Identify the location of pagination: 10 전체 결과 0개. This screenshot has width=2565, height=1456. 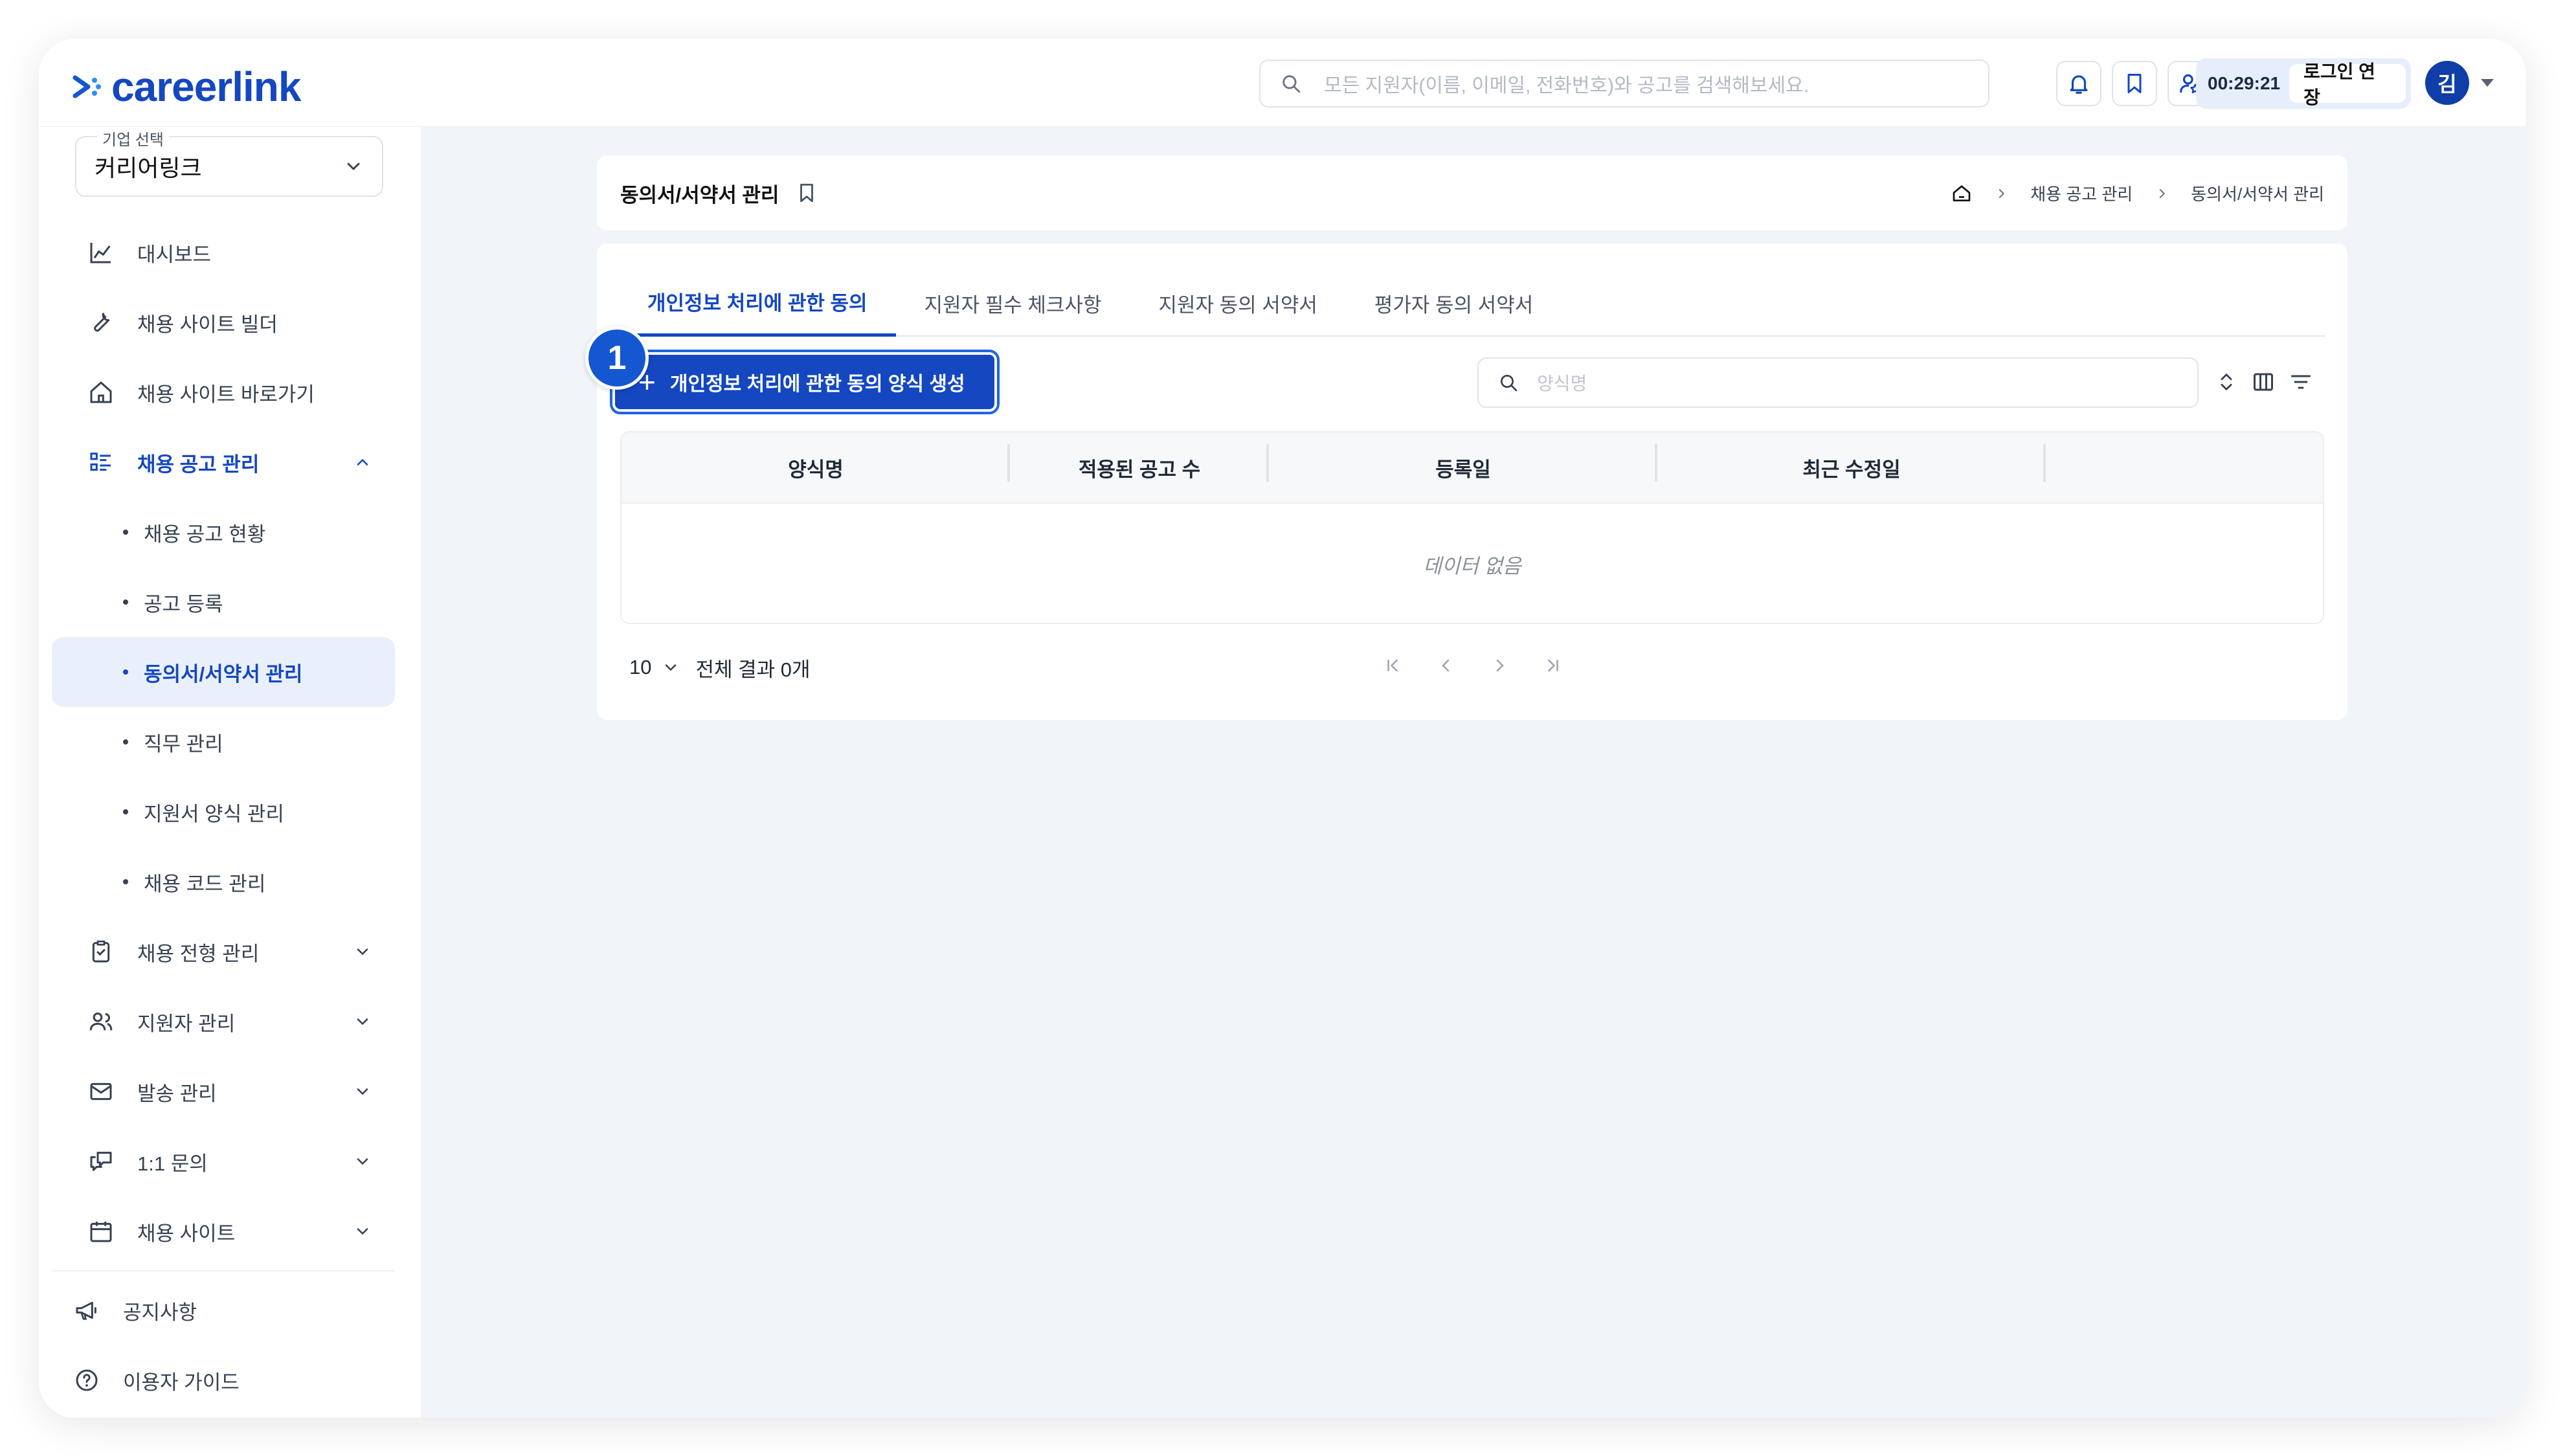
(1471, 667).